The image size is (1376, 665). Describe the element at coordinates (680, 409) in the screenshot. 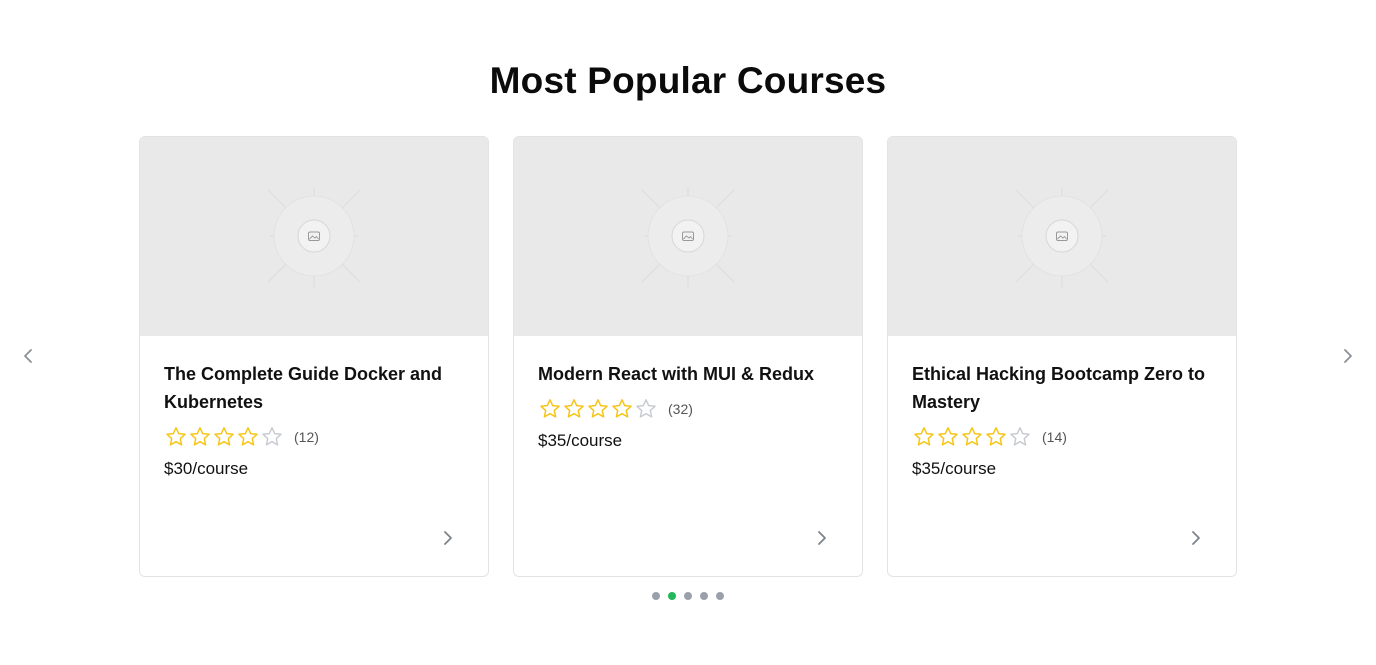

I see `review-count: (32)` at that location.